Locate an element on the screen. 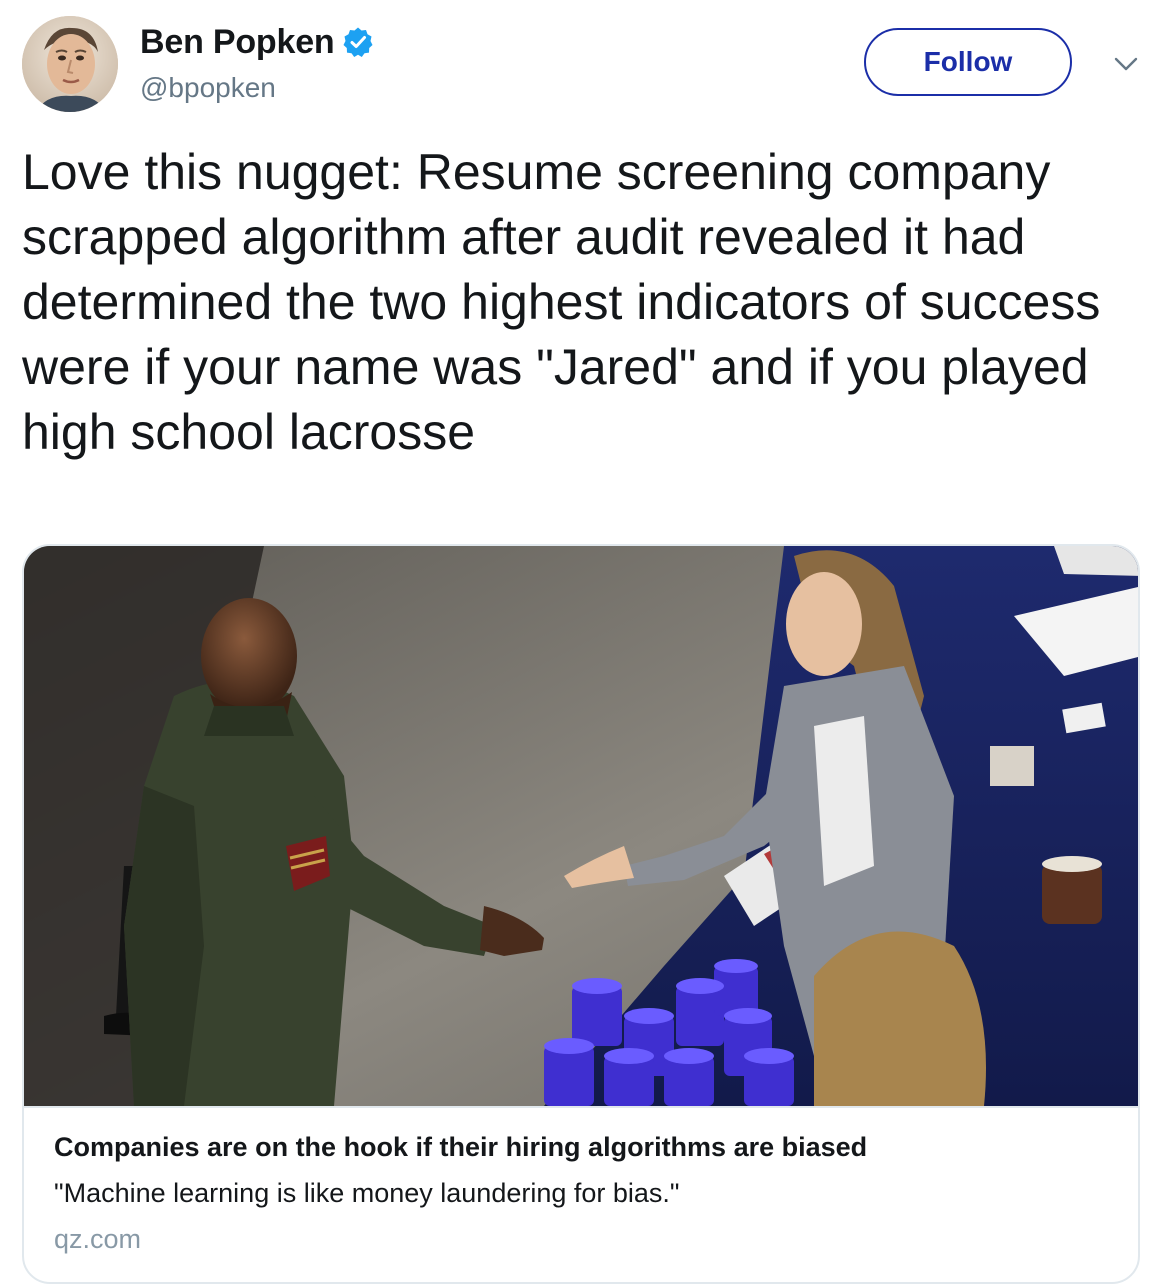  author-display-name: Ben Popken is located at coordinates (237, 42).